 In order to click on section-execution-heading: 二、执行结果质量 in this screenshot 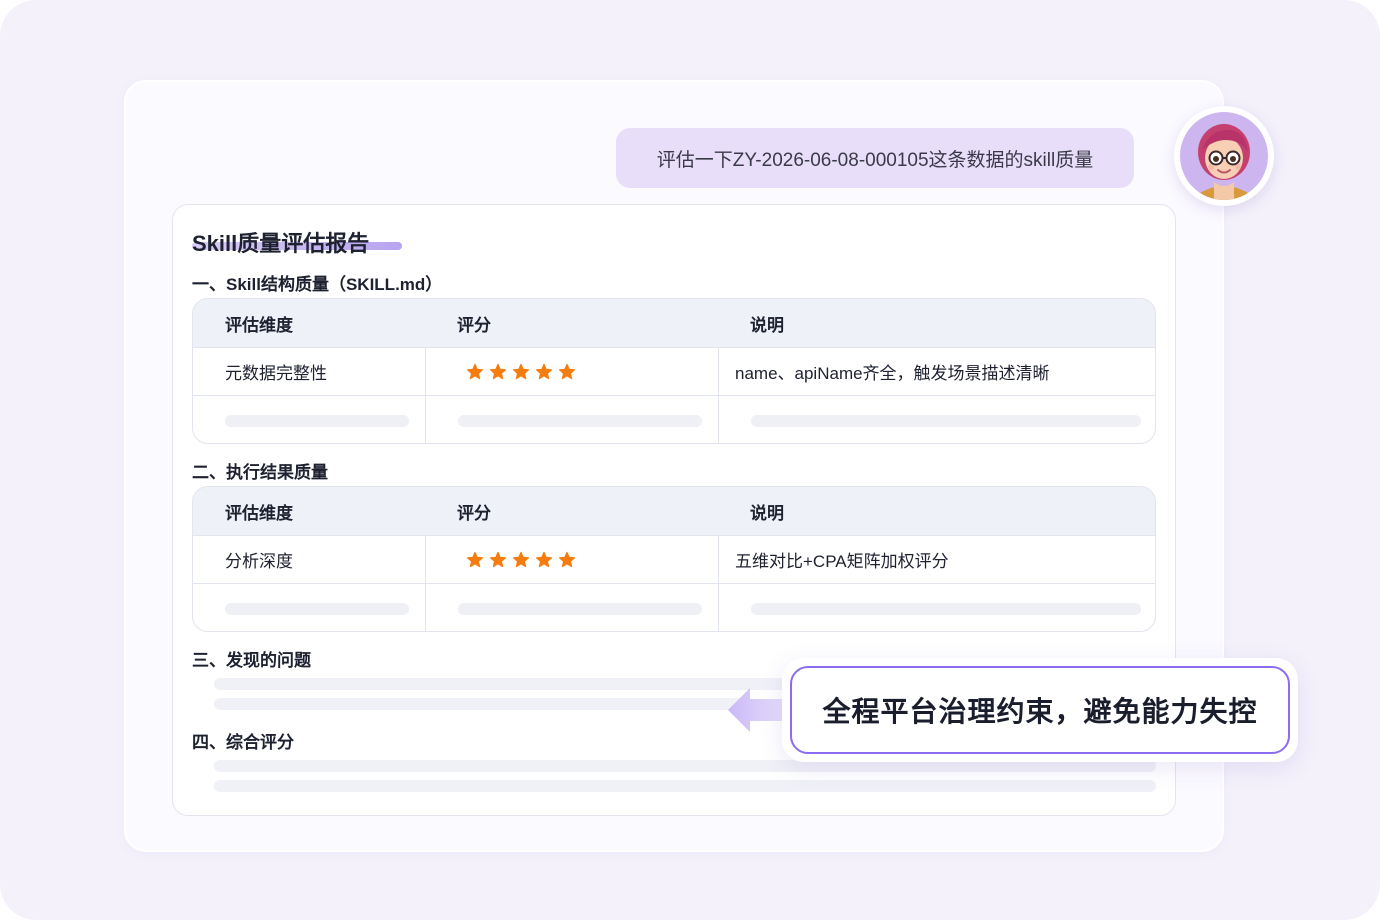, I will do `click(260, 472)`.